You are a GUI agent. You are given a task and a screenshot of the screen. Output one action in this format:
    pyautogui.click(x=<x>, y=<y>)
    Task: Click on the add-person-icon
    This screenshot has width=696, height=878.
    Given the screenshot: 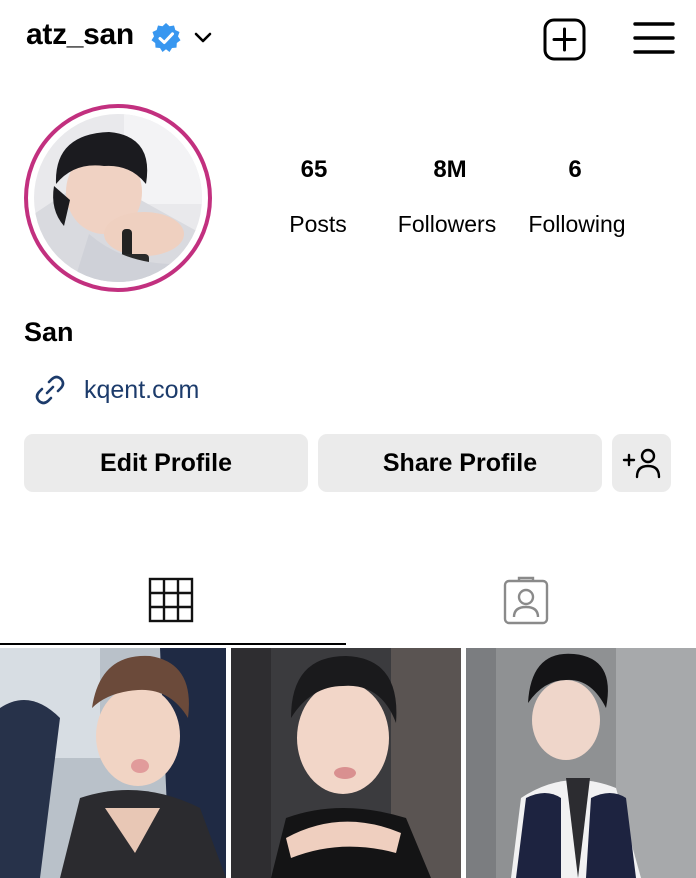 What is the action you would take?
    pyautogui.click(x=641, y=463)
    